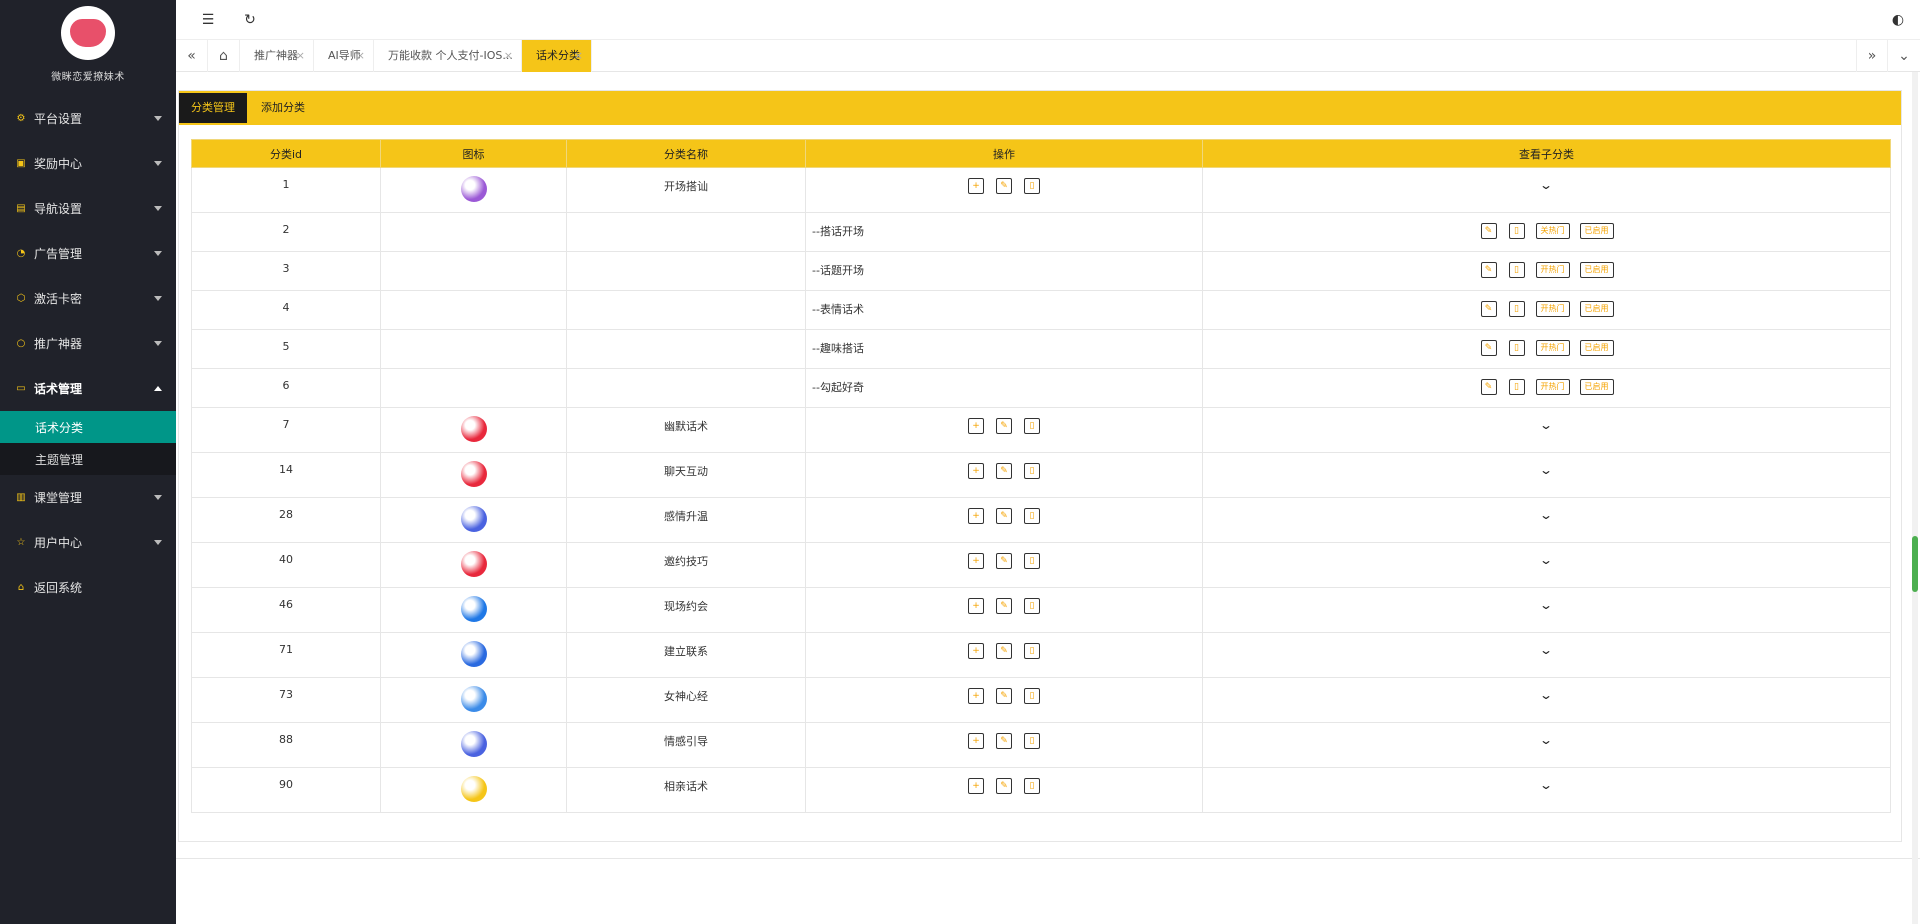 The width and height of the screenshot is (1920, 924). What do you see at coordinates (277, 56) in the screenshot?
I see `tab-0: 推广神器 ×` at bounding box center [277, 56].